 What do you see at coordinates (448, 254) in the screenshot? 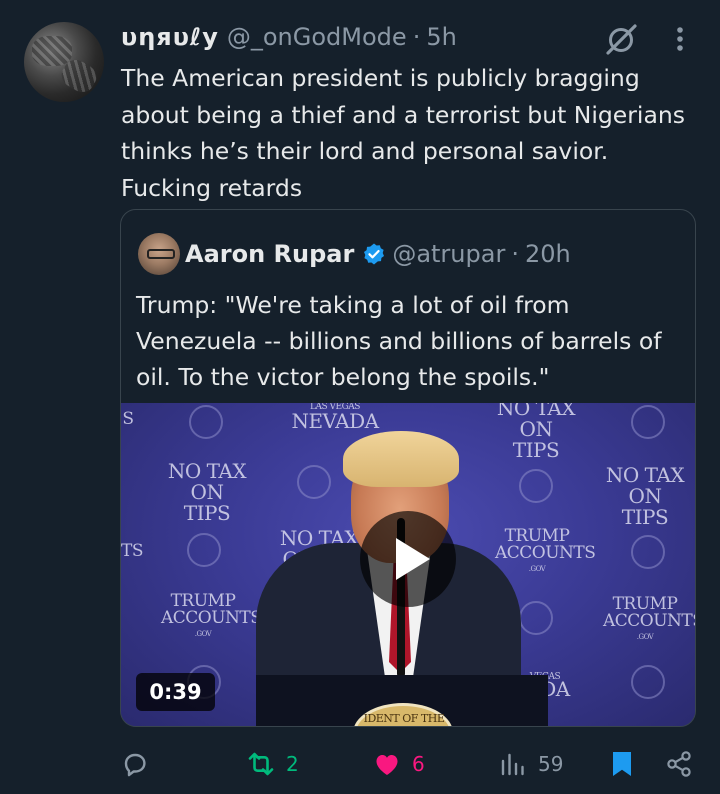
I see `quoted-author-handle: @atrupar` at bounding box center [448, 254].